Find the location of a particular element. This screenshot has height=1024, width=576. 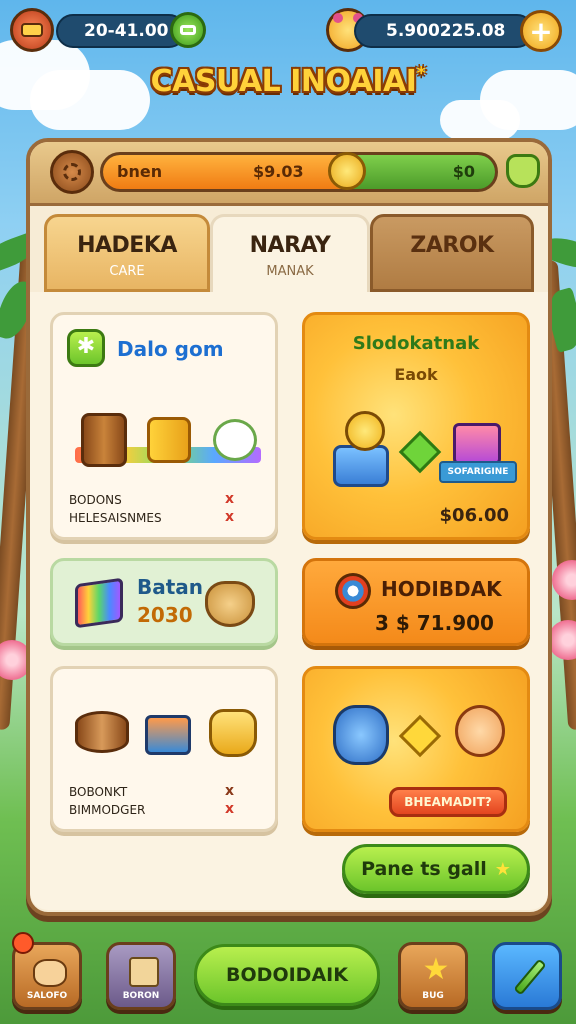

star-badge-icon: ✱ is located at coordinates (86, 348).